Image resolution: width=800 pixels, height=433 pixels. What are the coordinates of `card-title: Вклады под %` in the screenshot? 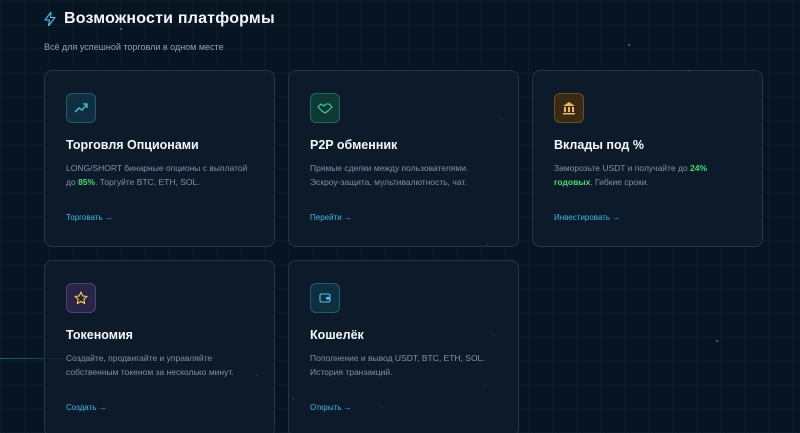 It's located at (599, 145).